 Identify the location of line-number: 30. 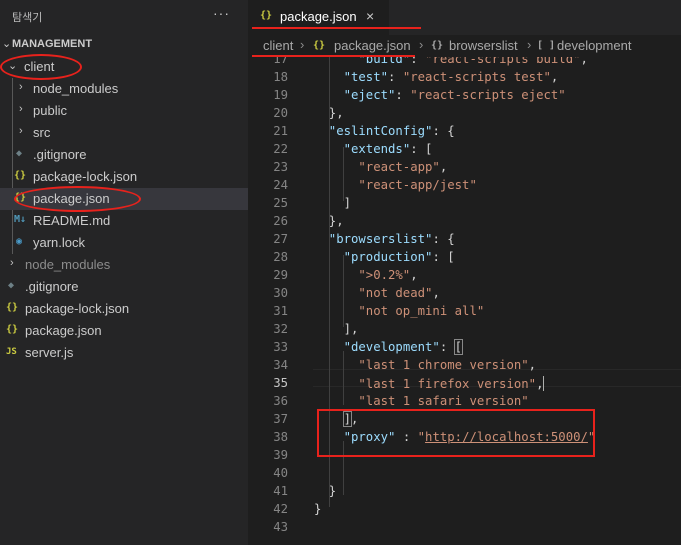
(280, 293).